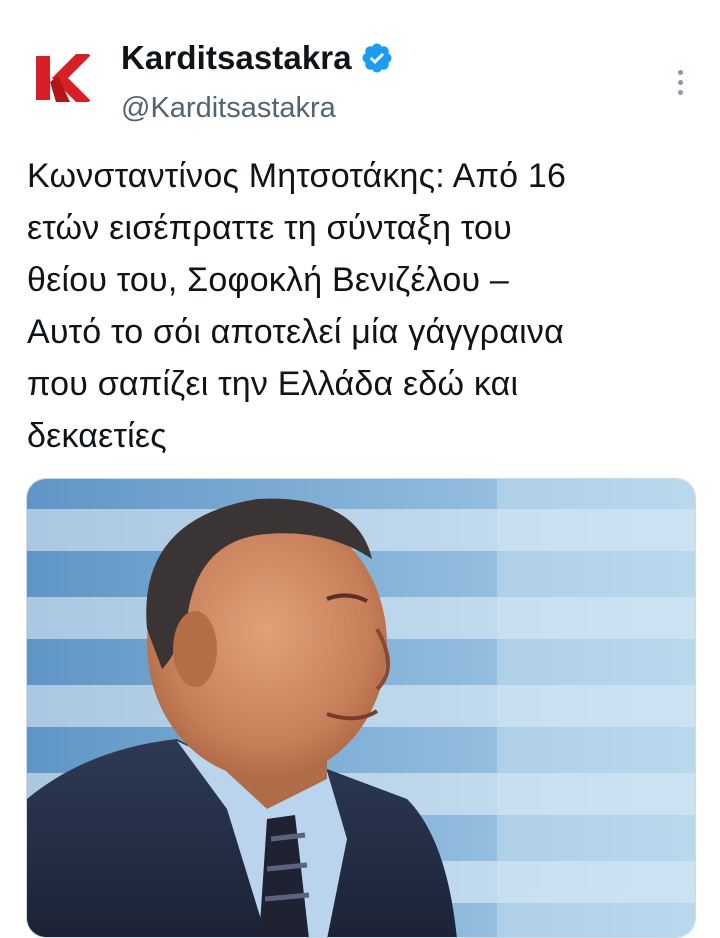 The height and width of the screenshot is (938, 720). I want to click on more-options-button, so click(680, 82).